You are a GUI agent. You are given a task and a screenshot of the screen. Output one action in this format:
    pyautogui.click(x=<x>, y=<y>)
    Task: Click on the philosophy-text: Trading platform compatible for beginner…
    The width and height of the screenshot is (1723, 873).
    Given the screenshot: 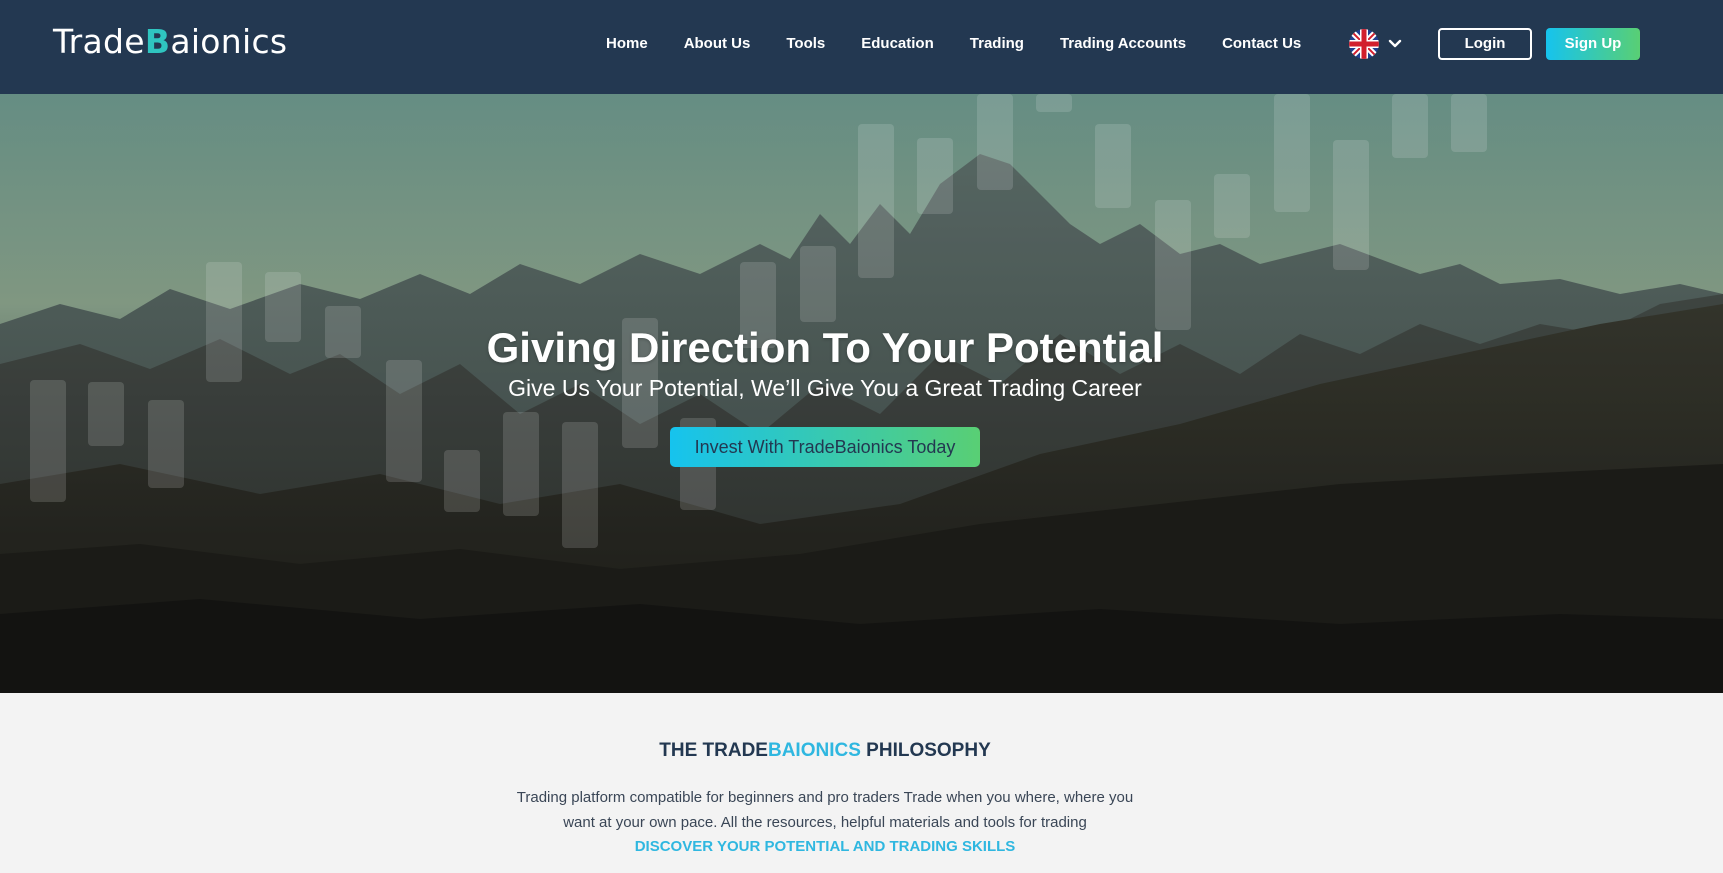 What is the action you would take?
    pyautogui.click(x=825, y=810)
    